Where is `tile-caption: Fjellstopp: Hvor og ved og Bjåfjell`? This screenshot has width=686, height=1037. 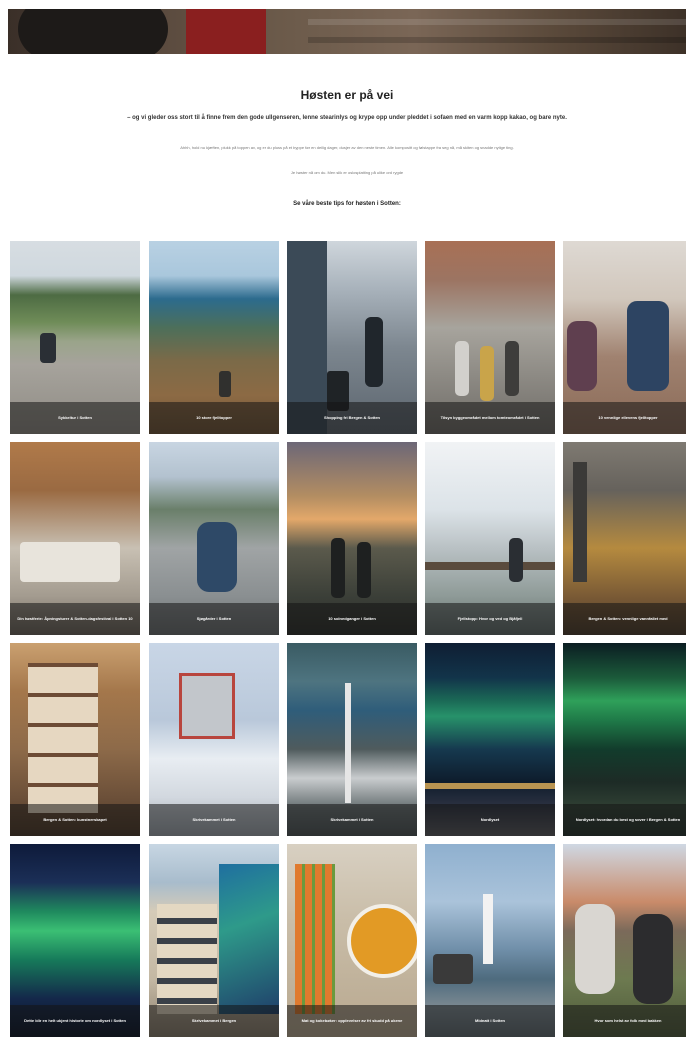 tile-caption: Fjellstopp: Hvor og ved og Bjåfjell is located at coordinates (490, 619).